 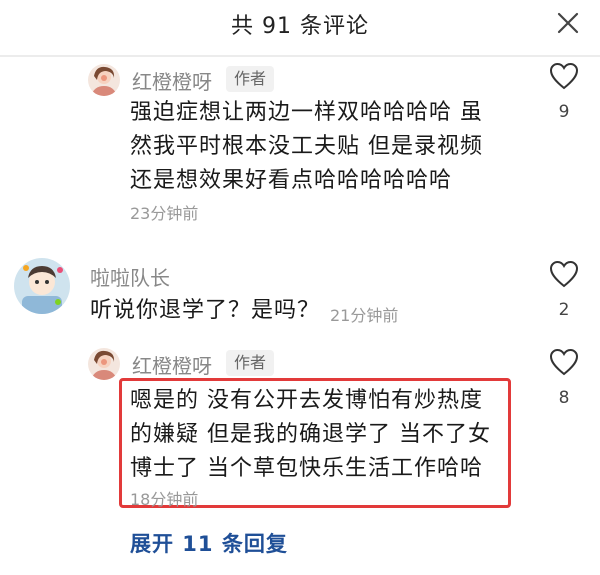 What do you see at coordinates (209, 543) in the screenshot?
I see `expand-replies-link: 展开 11 条回复` at bounding box center [209, 543].